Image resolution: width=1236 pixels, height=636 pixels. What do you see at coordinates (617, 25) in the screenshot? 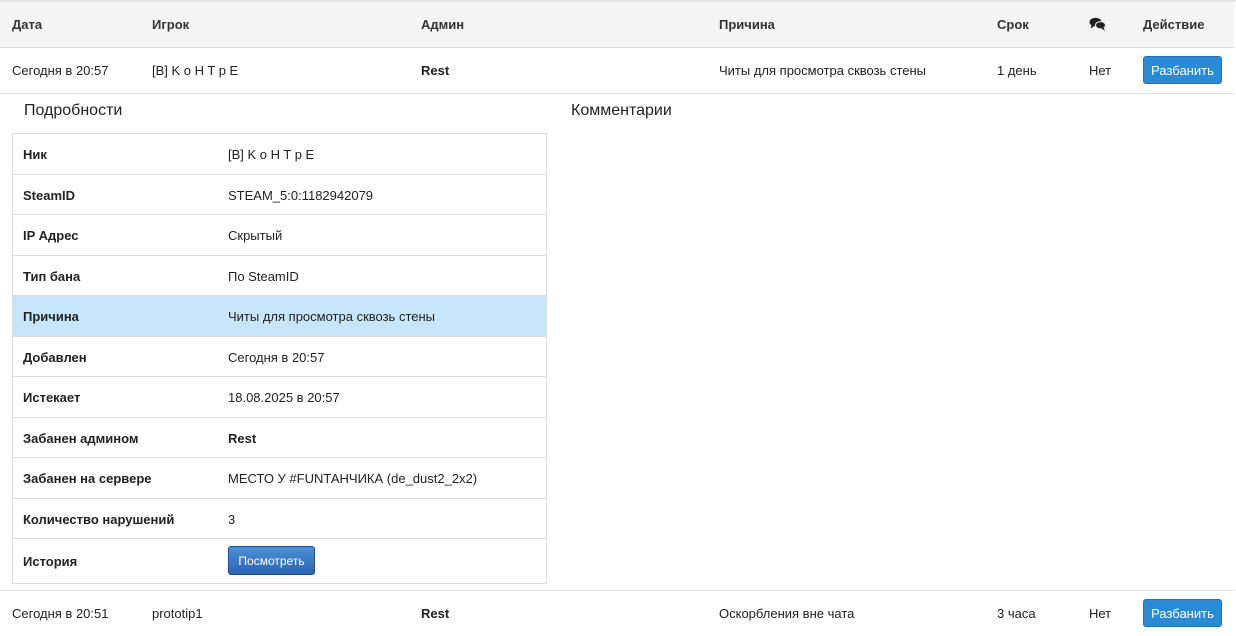
I see `bans-table-header: Дата Игрок Админ Причина Срок Действие` at bounding box center [617, 25].